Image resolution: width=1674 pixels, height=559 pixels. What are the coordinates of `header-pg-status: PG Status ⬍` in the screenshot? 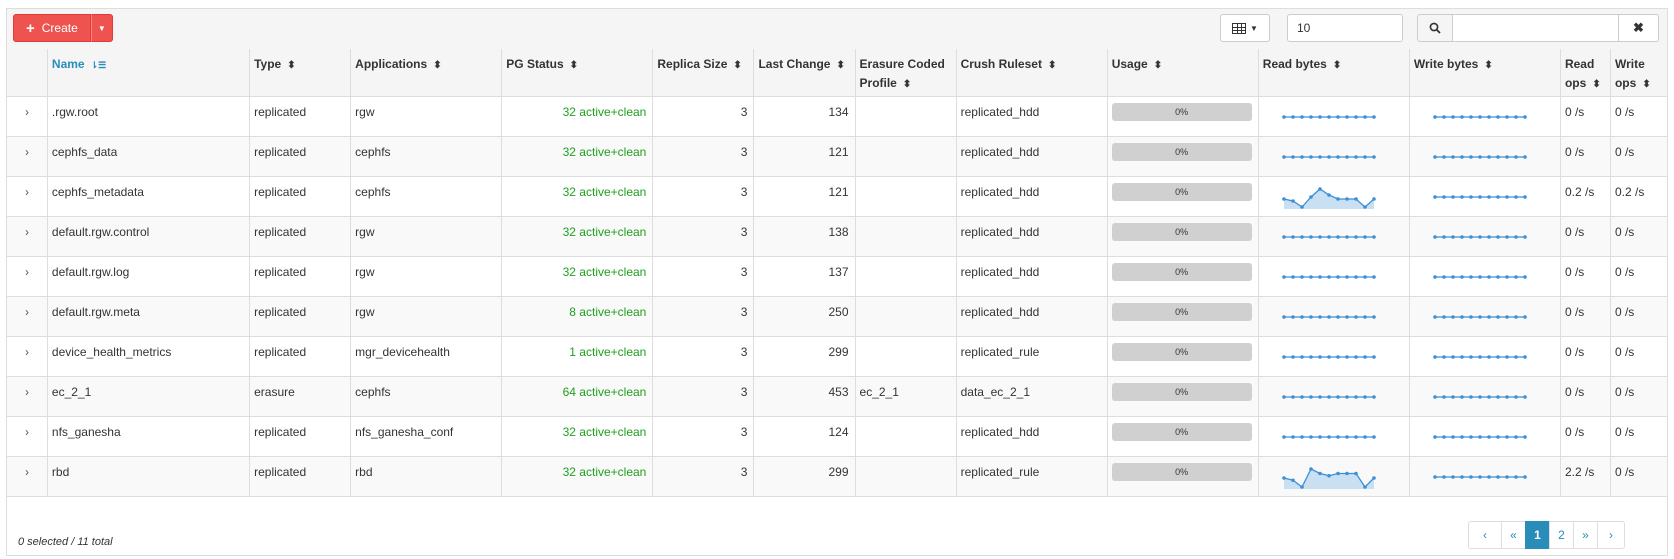 It's located at (577, 73).